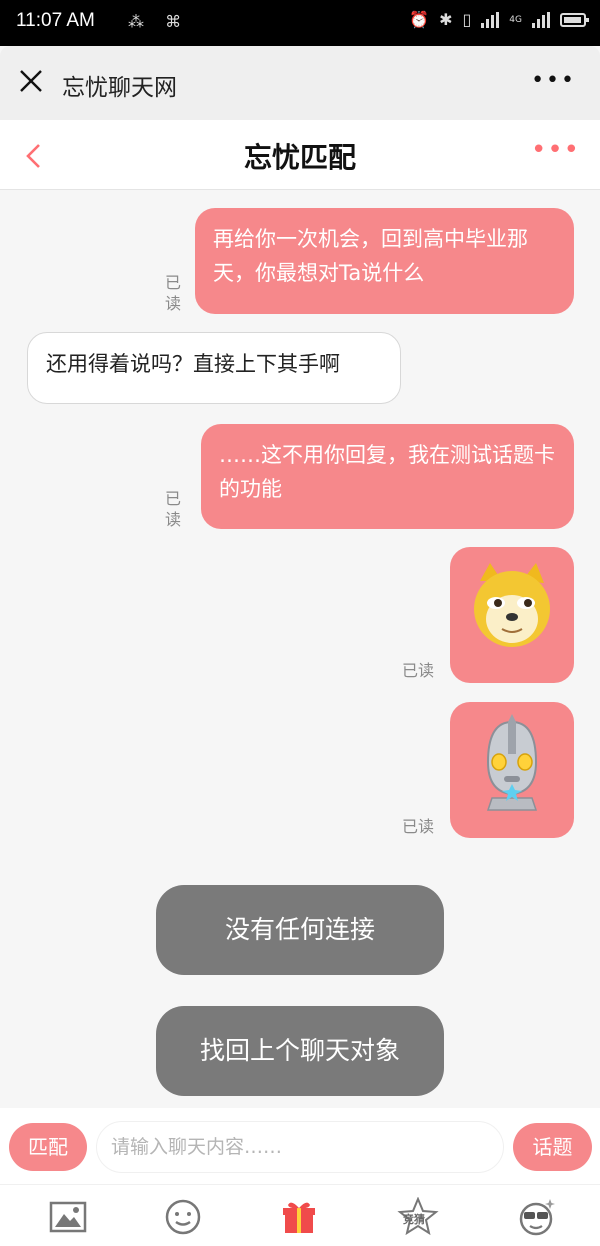 The width and height of the screenshot is (600, 1246). What do you see at coordinates (490, 19) in the screenshot?
I see `signal-icon` at bounding box center [490, 19].